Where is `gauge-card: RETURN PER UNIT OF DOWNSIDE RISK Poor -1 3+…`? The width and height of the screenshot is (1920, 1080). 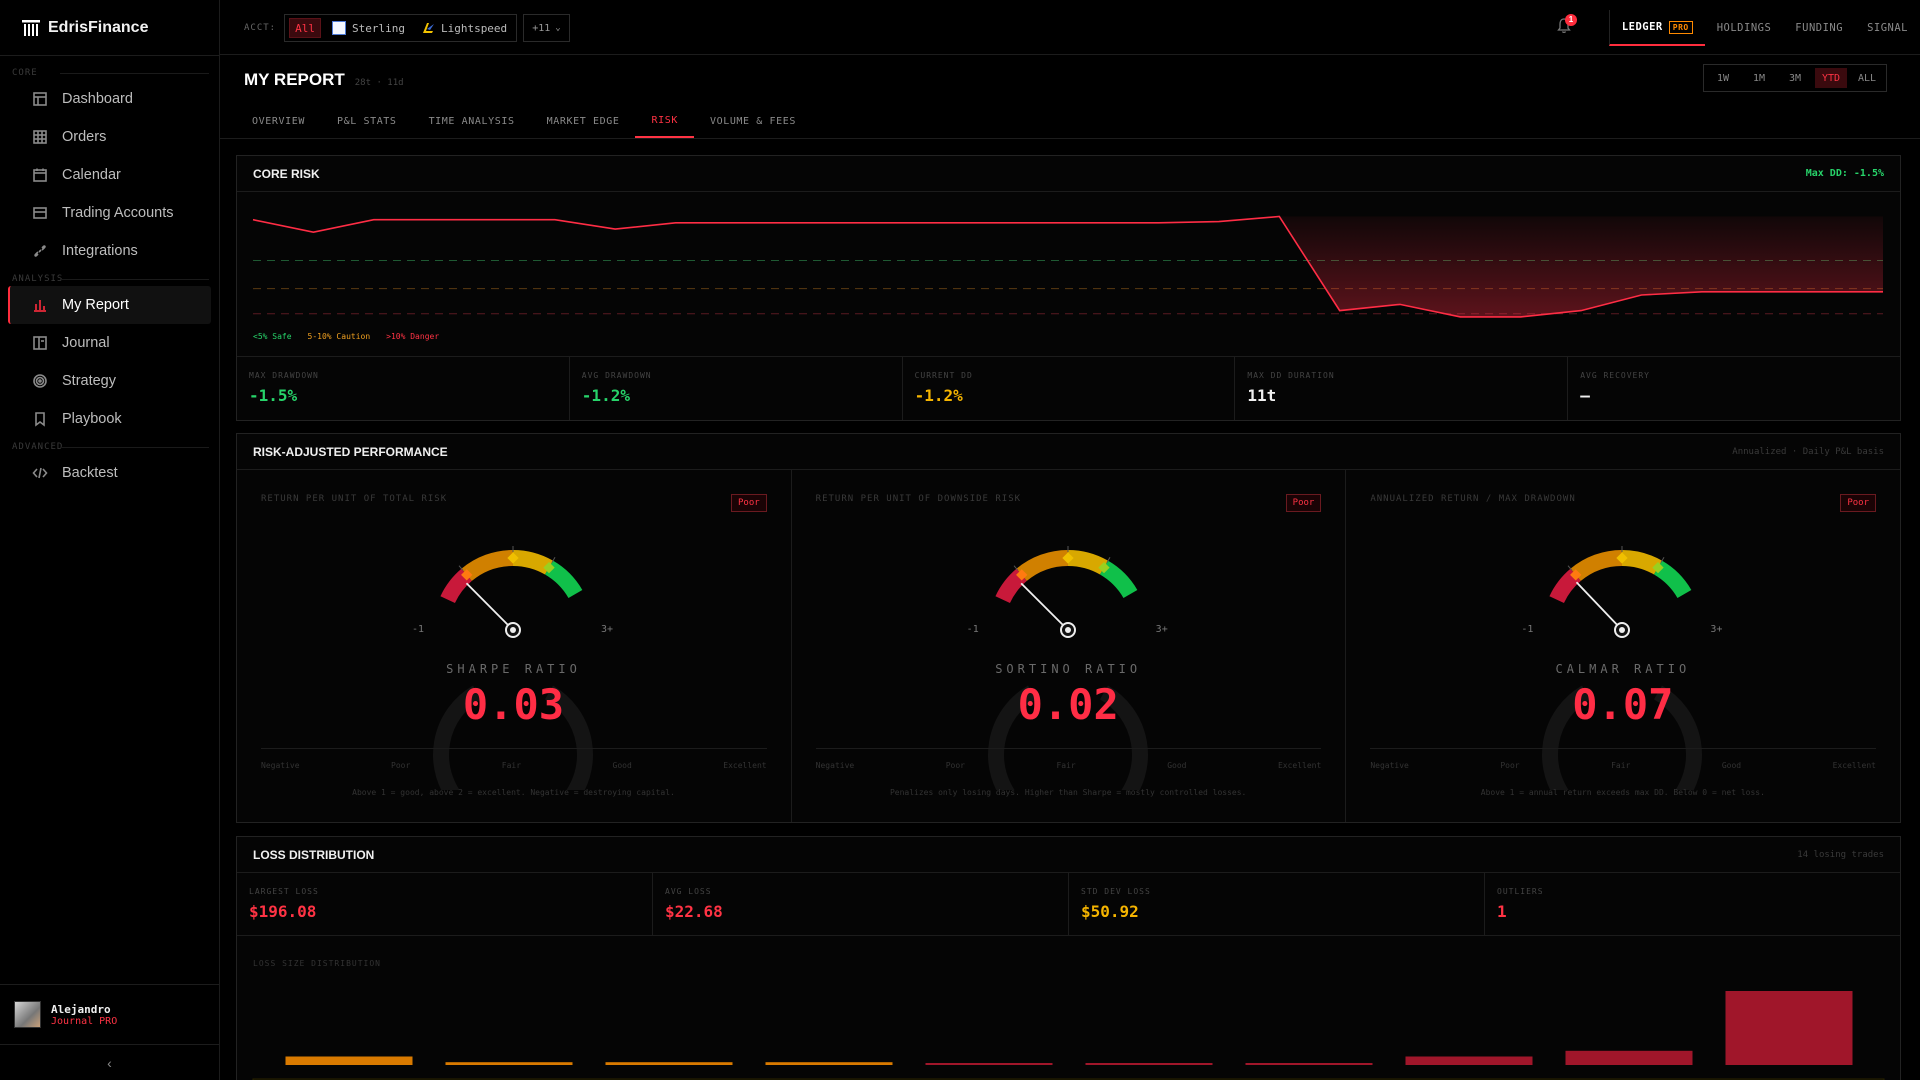
gauge-card: RETURN PER UNIT OF DOWNSIDE RISK Poor -1 3+… is located at coordinates (1069, 646).